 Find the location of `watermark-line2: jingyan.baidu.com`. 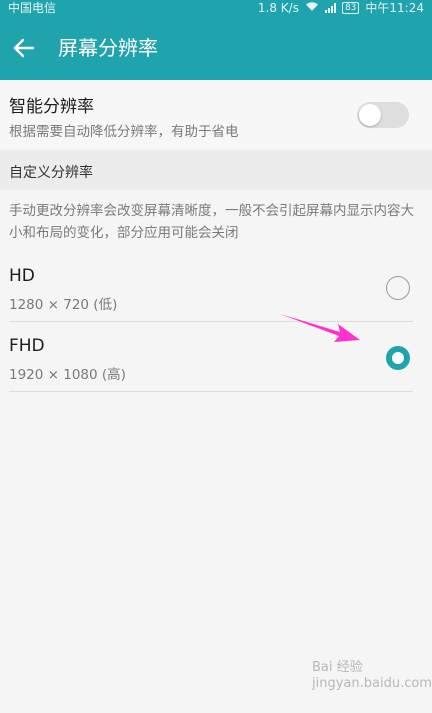

watermark-line2: jingyan.baidu.com is located at coordinates (372, 683).